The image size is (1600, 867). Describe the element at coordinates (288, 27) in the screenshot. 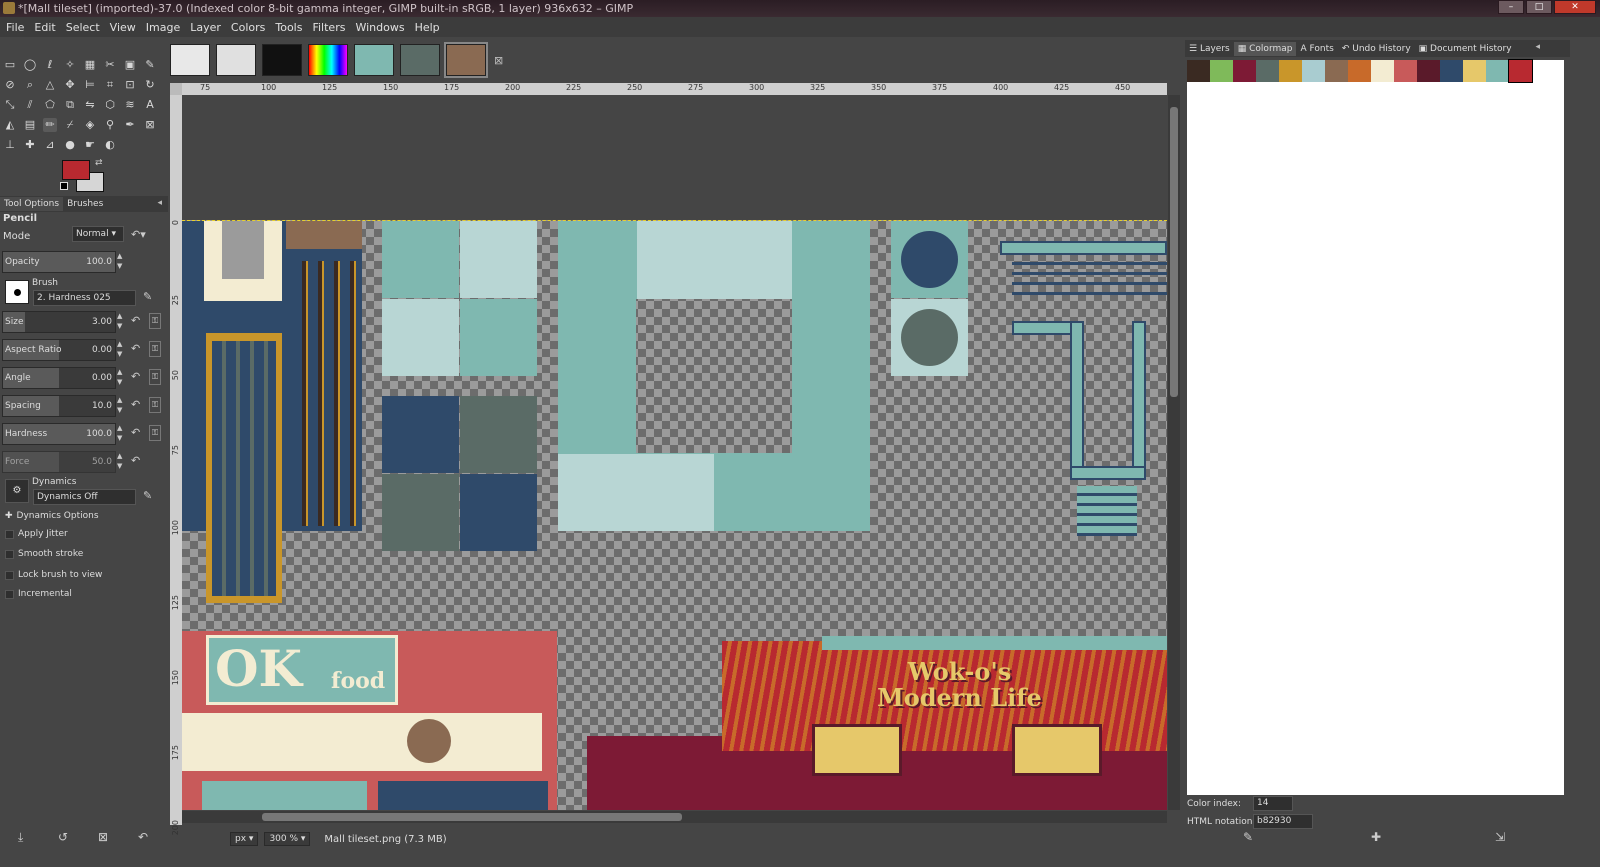

I see `menu-tools: Tools` at that location.